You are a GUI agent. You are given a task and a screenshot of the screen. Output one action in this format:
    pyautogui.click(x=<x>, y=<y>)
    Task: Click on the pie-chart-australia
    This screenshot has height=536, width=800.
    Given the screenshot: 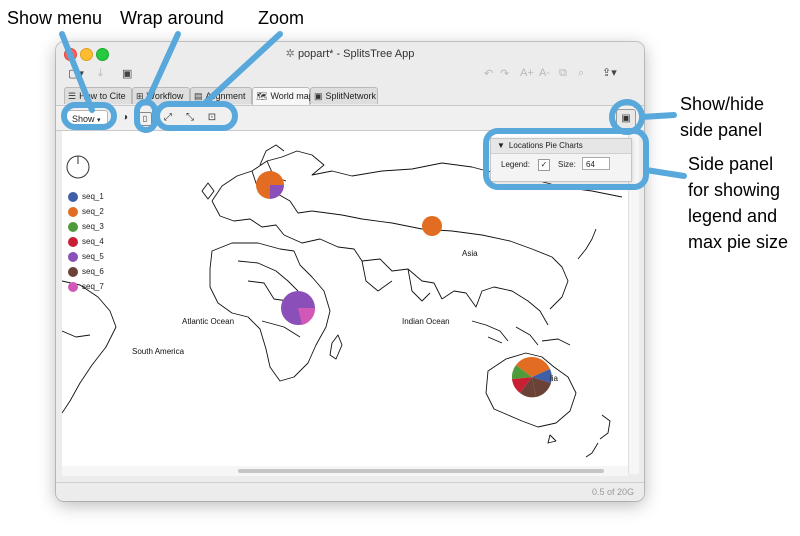 What is the action you would take?
    pyautogui.click(x=531, y=377)
    